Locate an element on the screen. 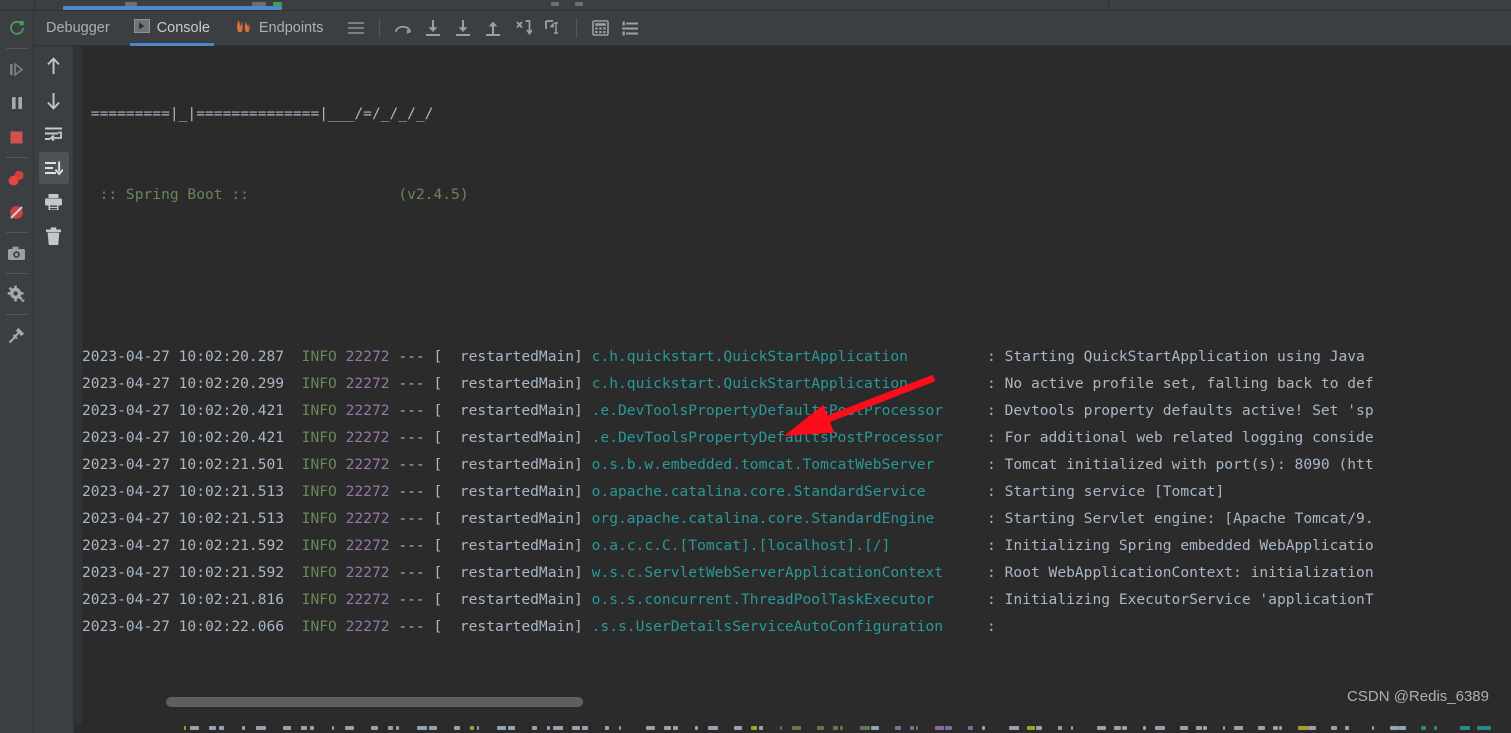 The image size is (1511, 733). evaluate-expression-icon is located at coordinates (600, 28).